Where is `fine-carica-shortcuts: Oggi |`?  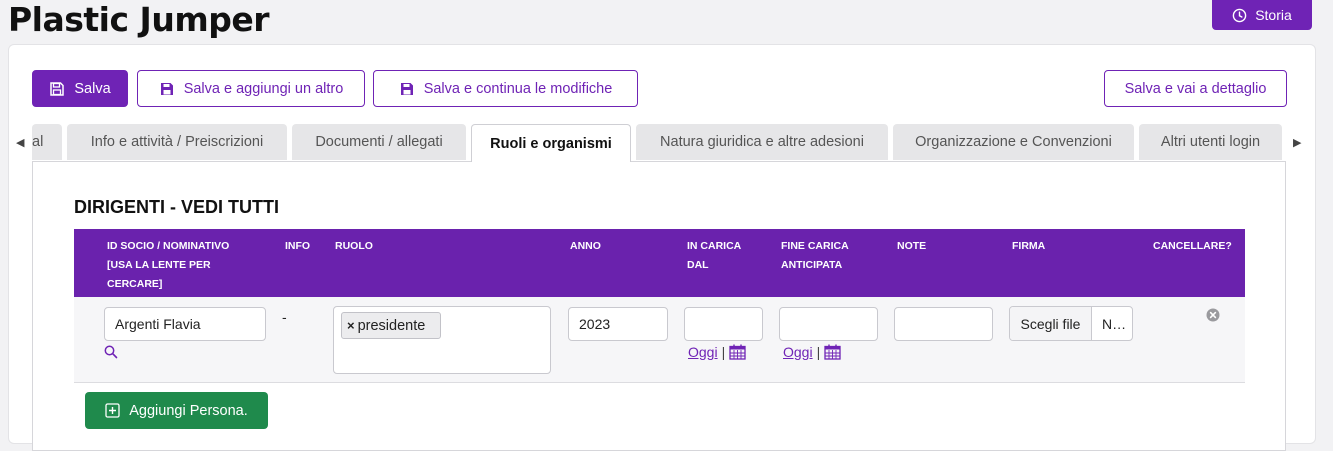
fine-carica-shortcuts: Oggi | is located at coordinates (812, 352).